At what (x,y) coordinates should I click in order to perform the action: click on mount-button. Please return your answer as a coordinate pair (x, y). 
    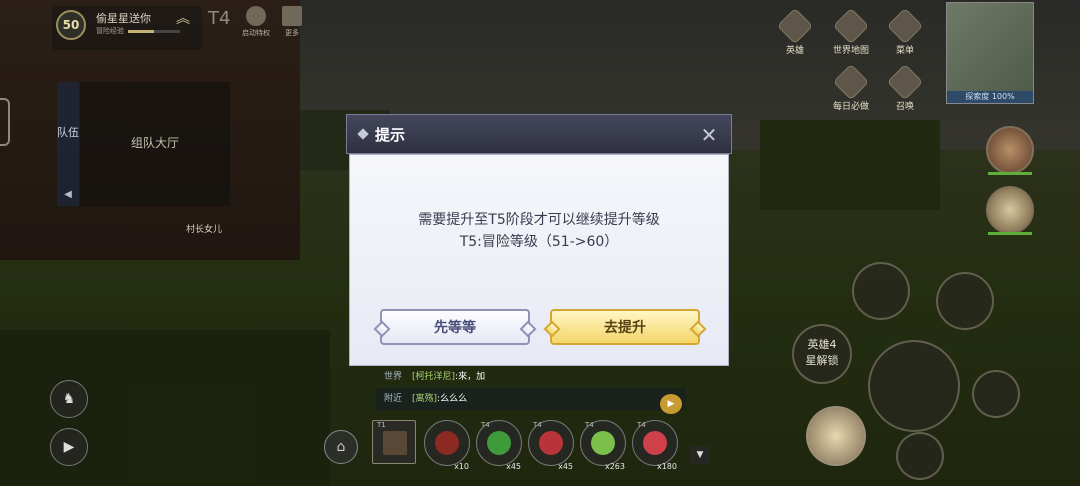
    Looking at the image, I should click on (920, 456).